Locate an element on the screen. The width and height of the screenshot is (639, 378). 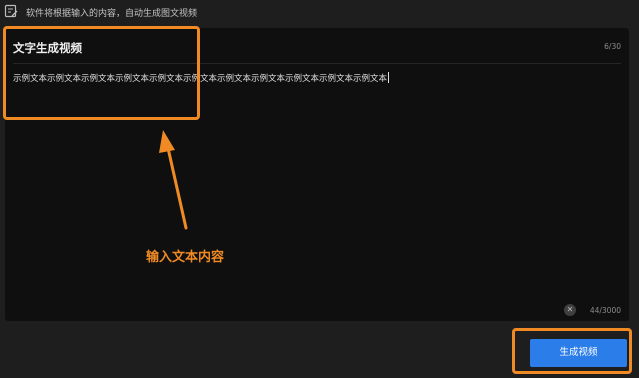
annotation-arrow is located at coordinates (173, 180).